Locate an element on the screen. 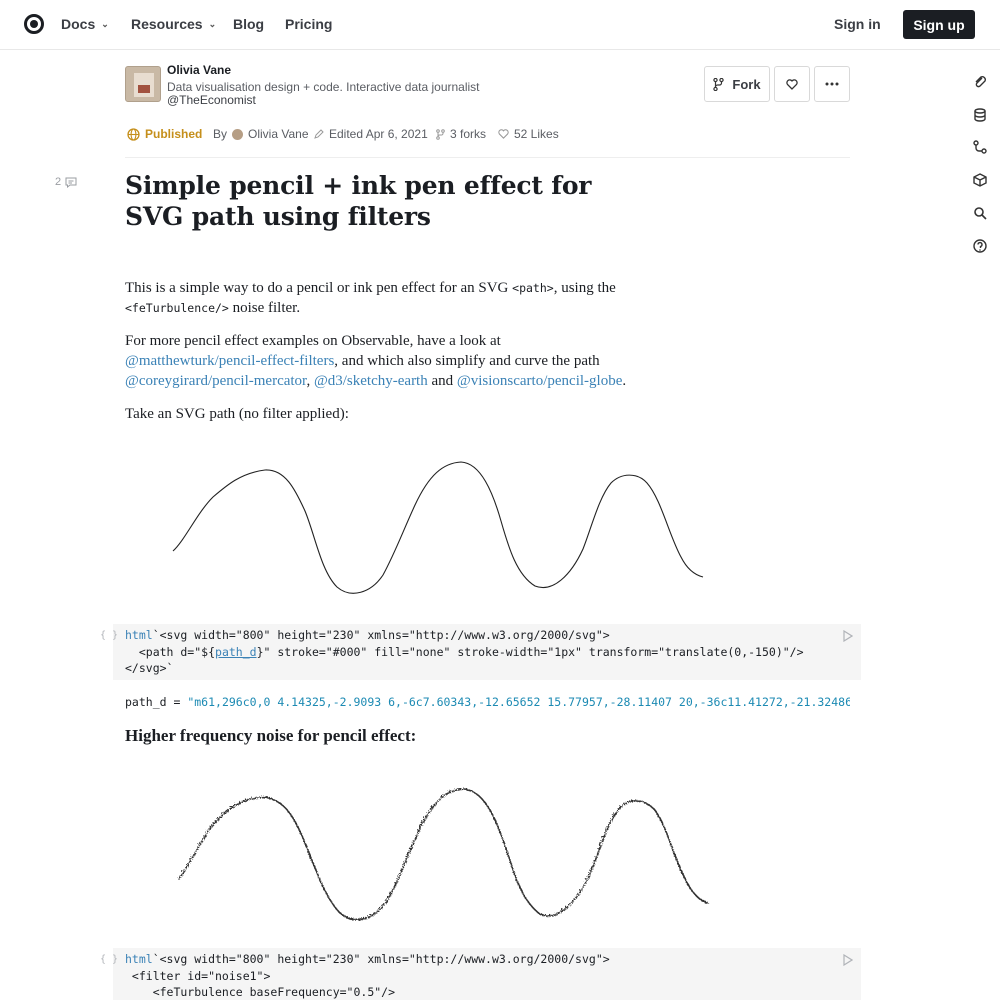  fork-button: Fork is located at coordinates (737, 84).